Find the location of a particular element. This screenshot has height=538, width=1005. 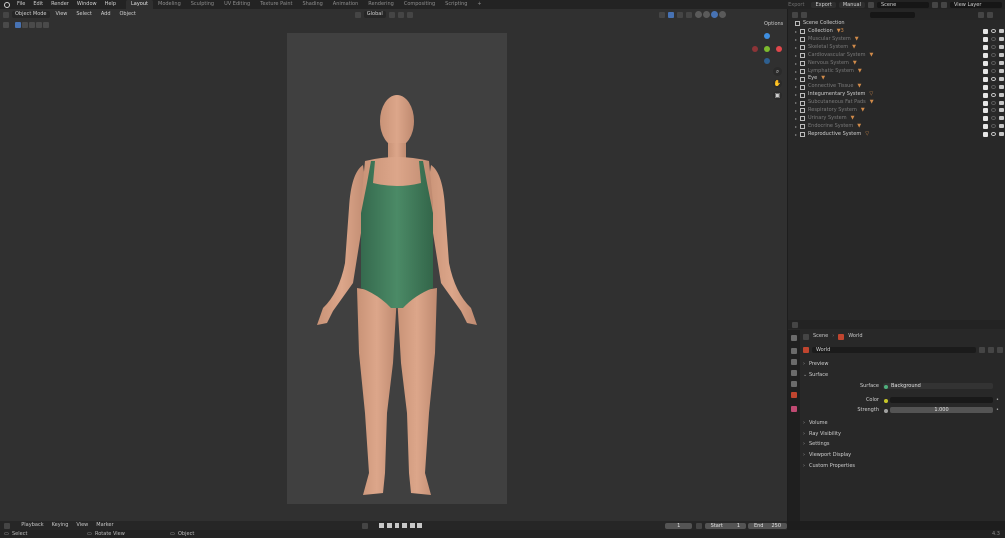

wireframe-shading-icon is located at coordinates (698, 14).